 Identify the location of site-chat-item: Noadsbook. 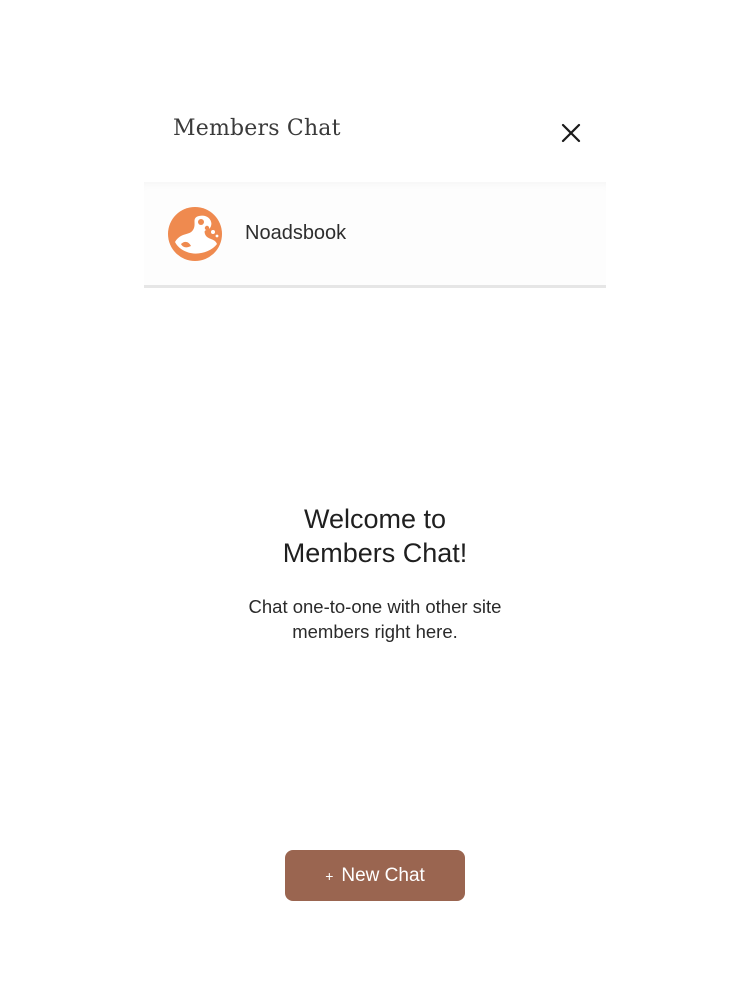
(375, 234).